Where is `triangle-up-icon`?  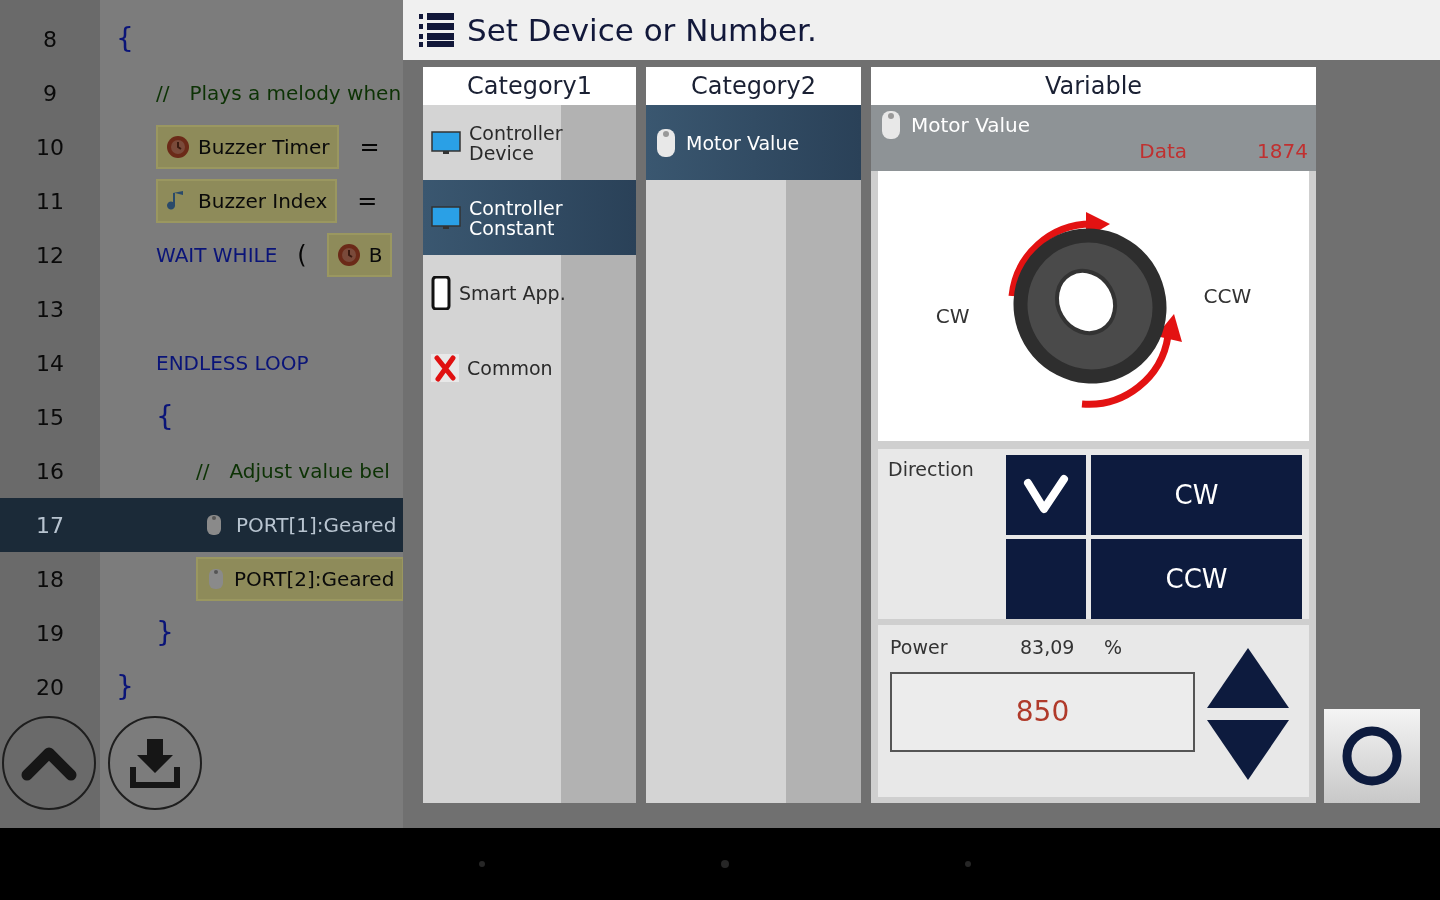
triangle-up-icon is located at coordinates (1248, 678).